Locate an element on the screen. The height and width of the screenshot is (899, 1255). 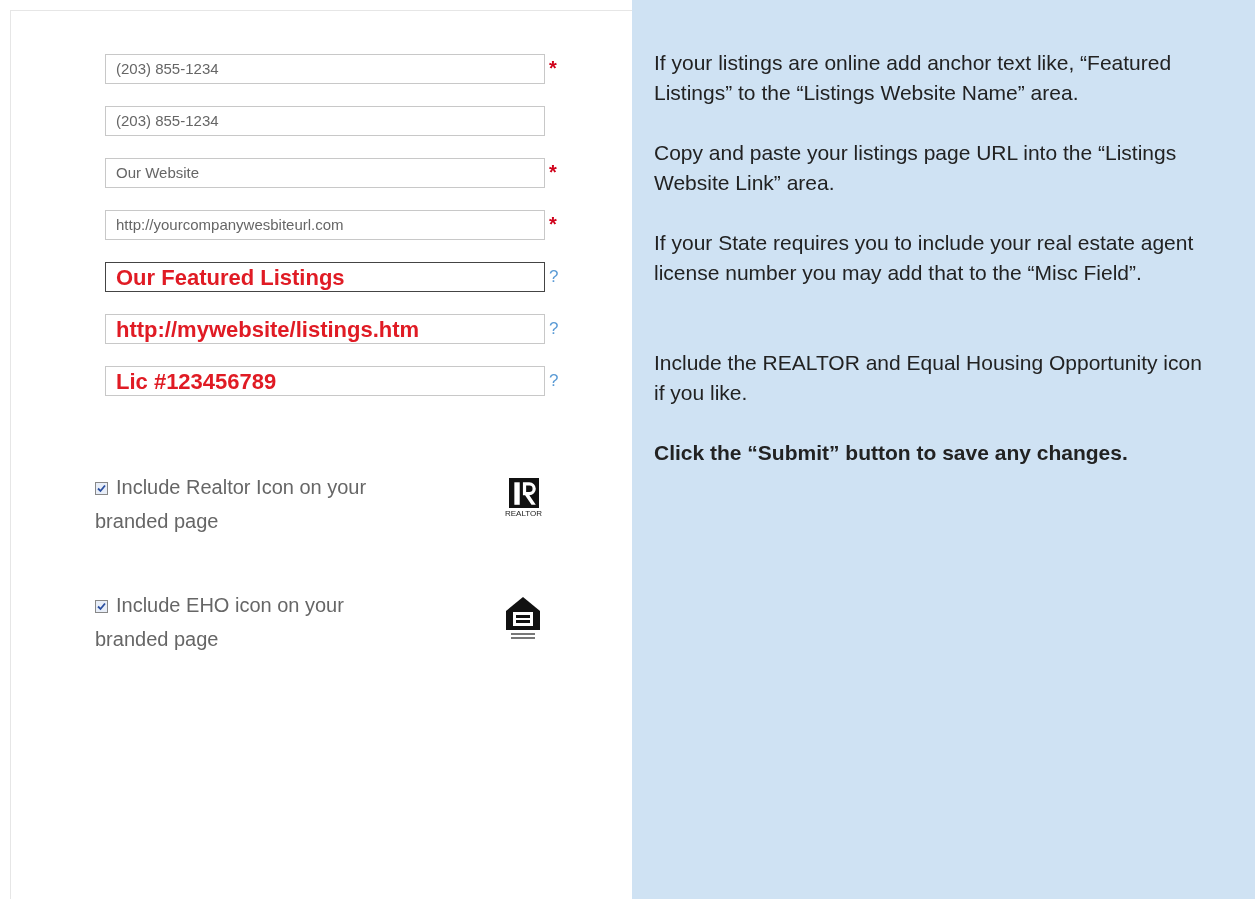
text-input: Our Website is located at coordinates (325, 173).